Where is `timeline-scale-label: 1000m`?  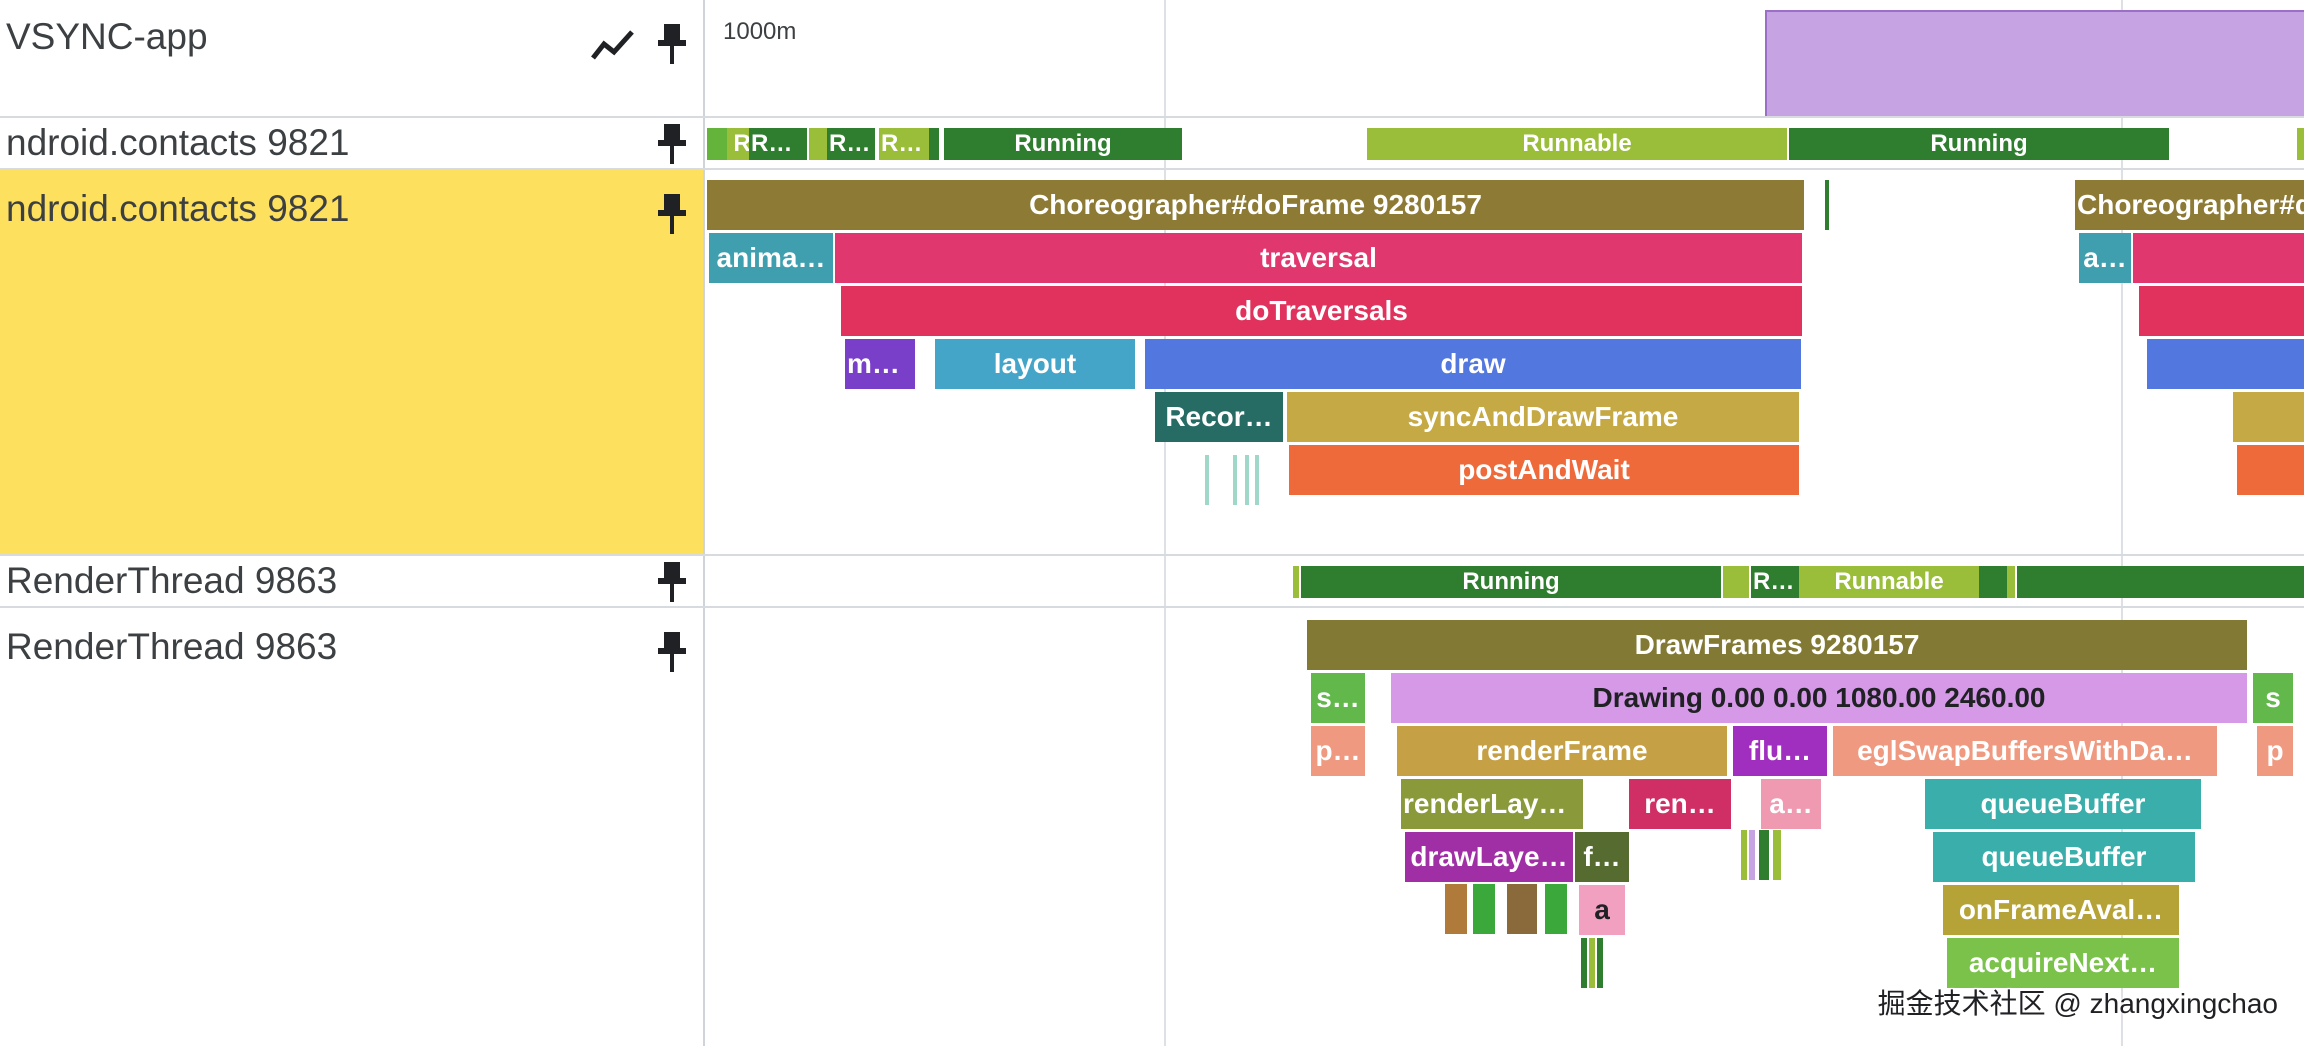 timeline-scale-label: 1000m is located at coordinates (760, 31).